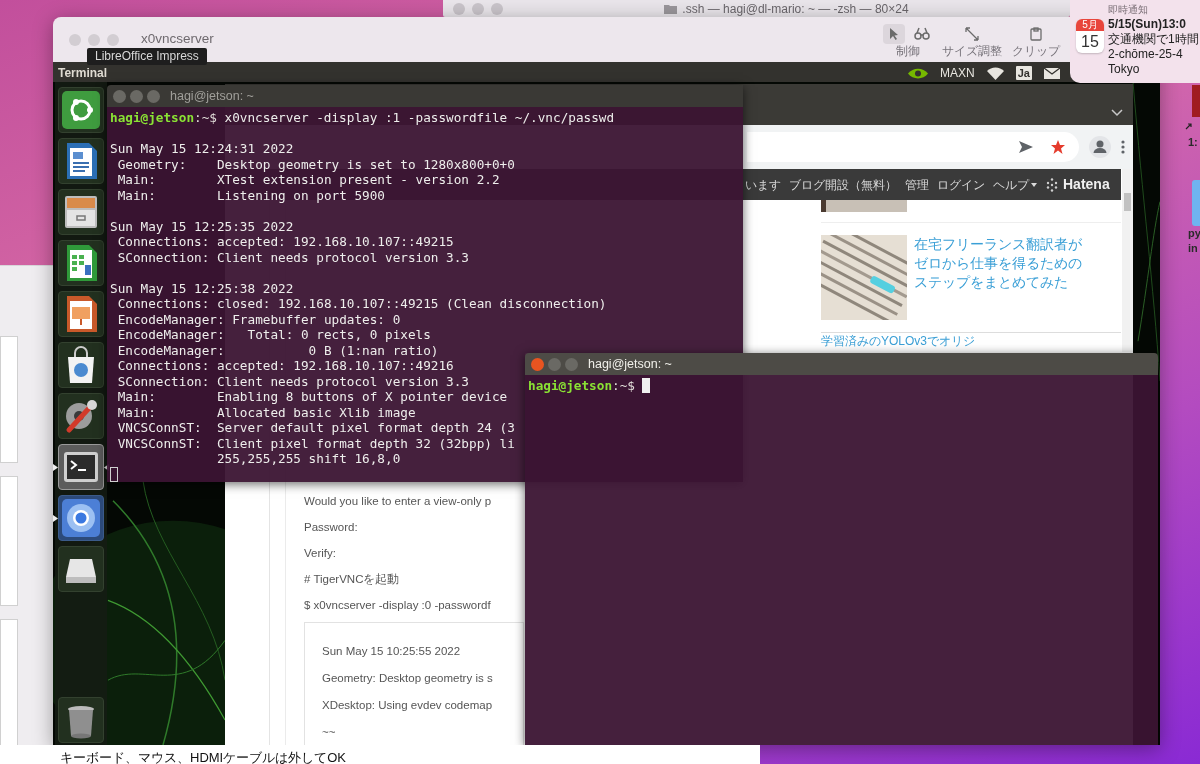  Describe the element at coordinates (1148, 24) in the screenshot. I see `notification-text: 5/15(Sun)13:0` at that location.